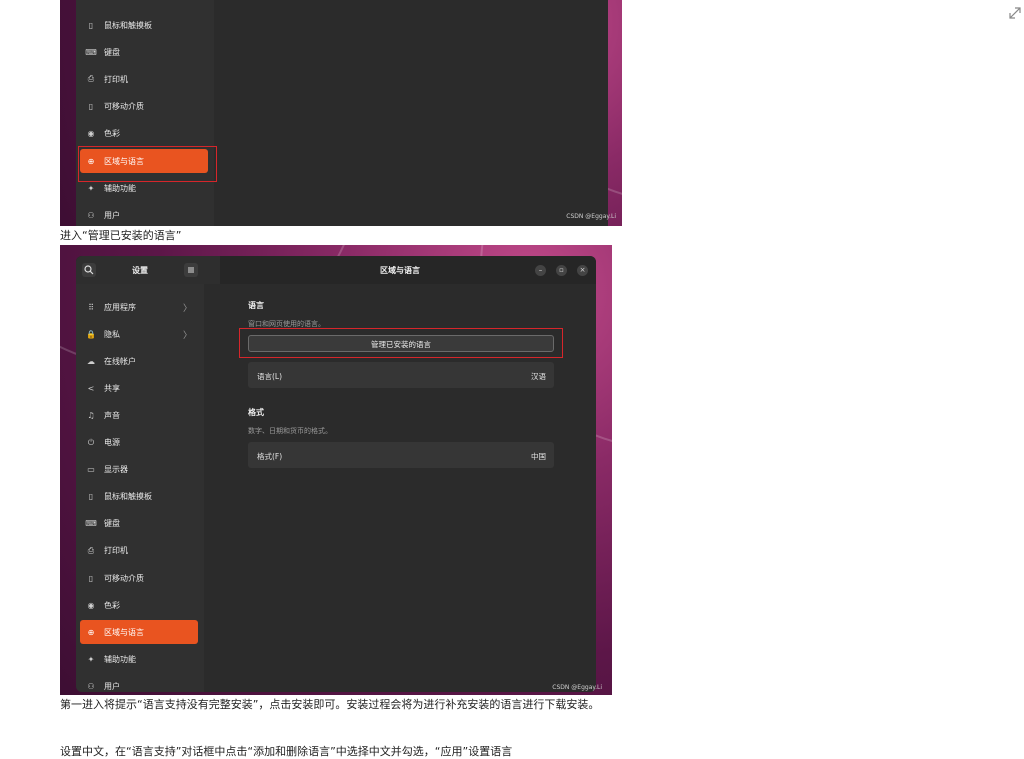 This screenshot has width=1024, height=759. I want to click on language-section-title: 语言, so click(256, 305).